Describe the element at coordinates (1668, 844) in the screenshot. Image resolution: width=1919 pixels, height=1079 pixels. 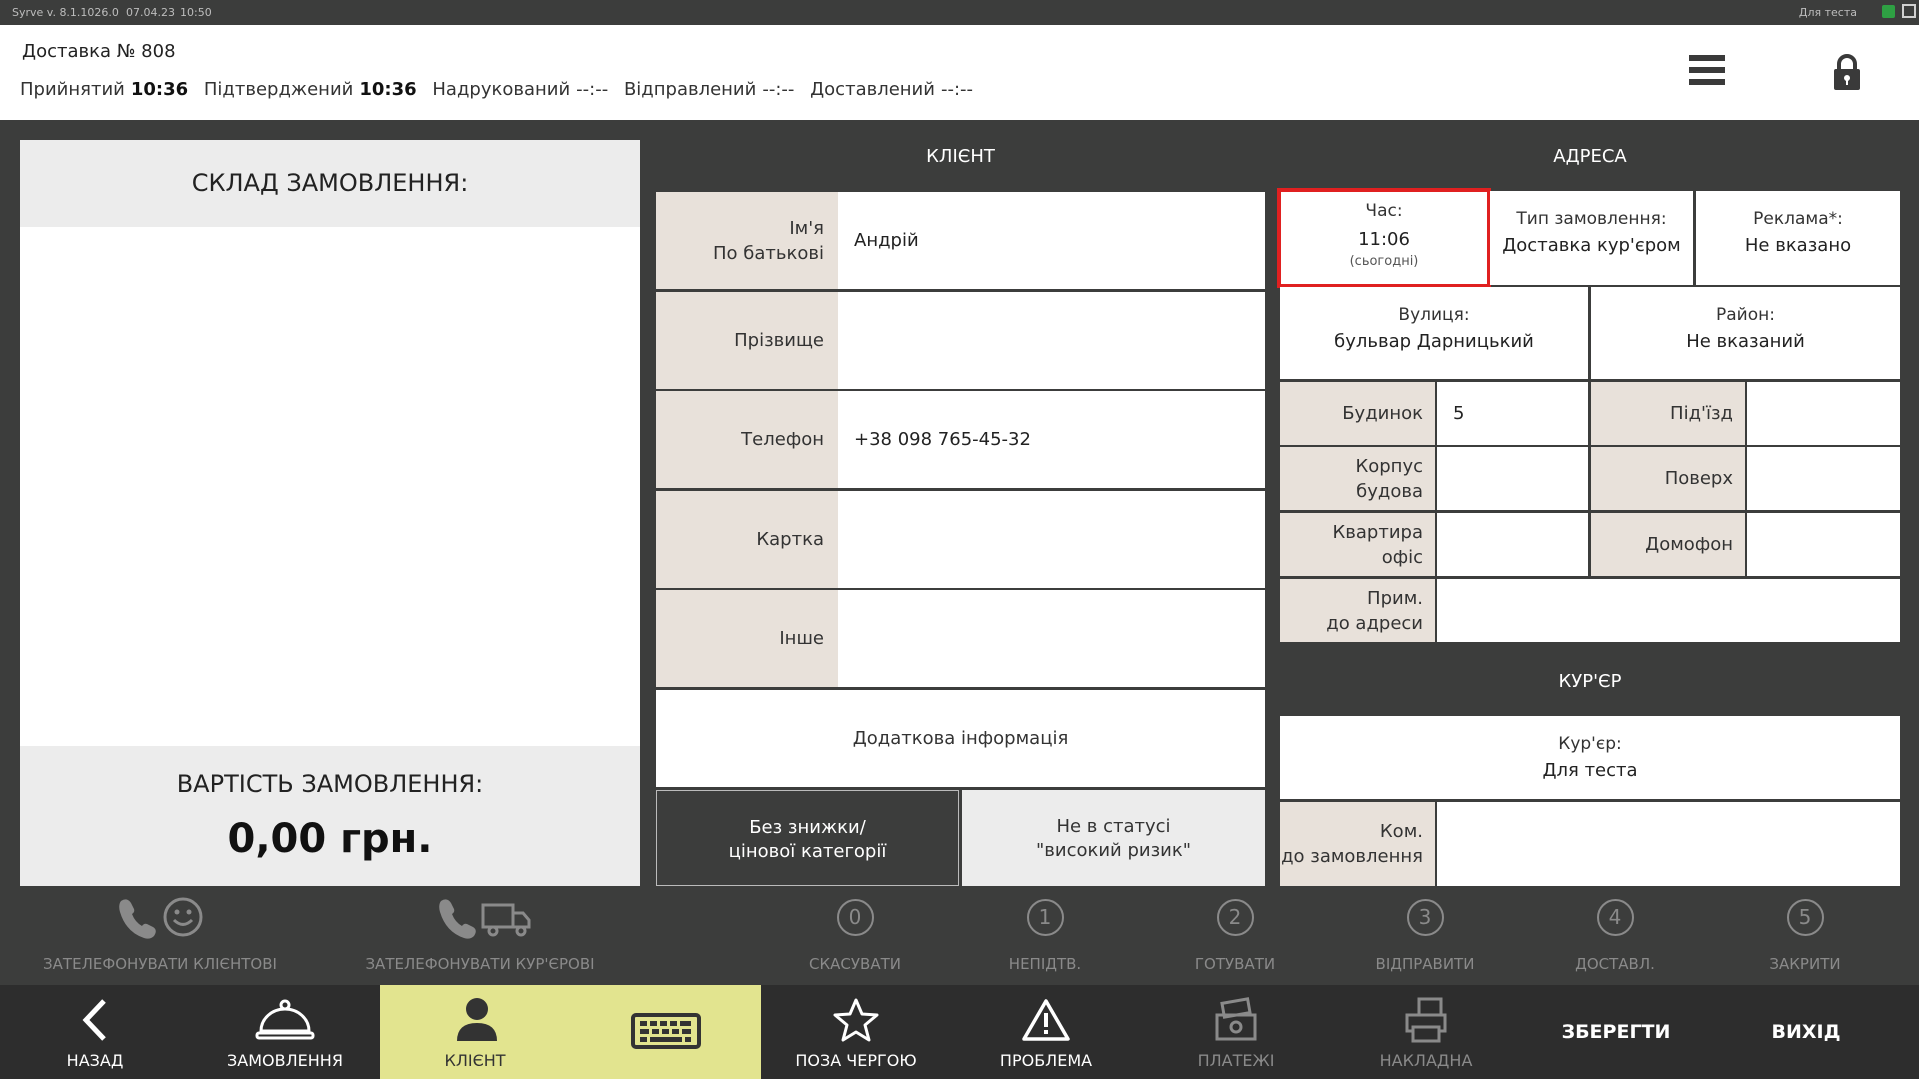
I see `order-comment-field` at that location.